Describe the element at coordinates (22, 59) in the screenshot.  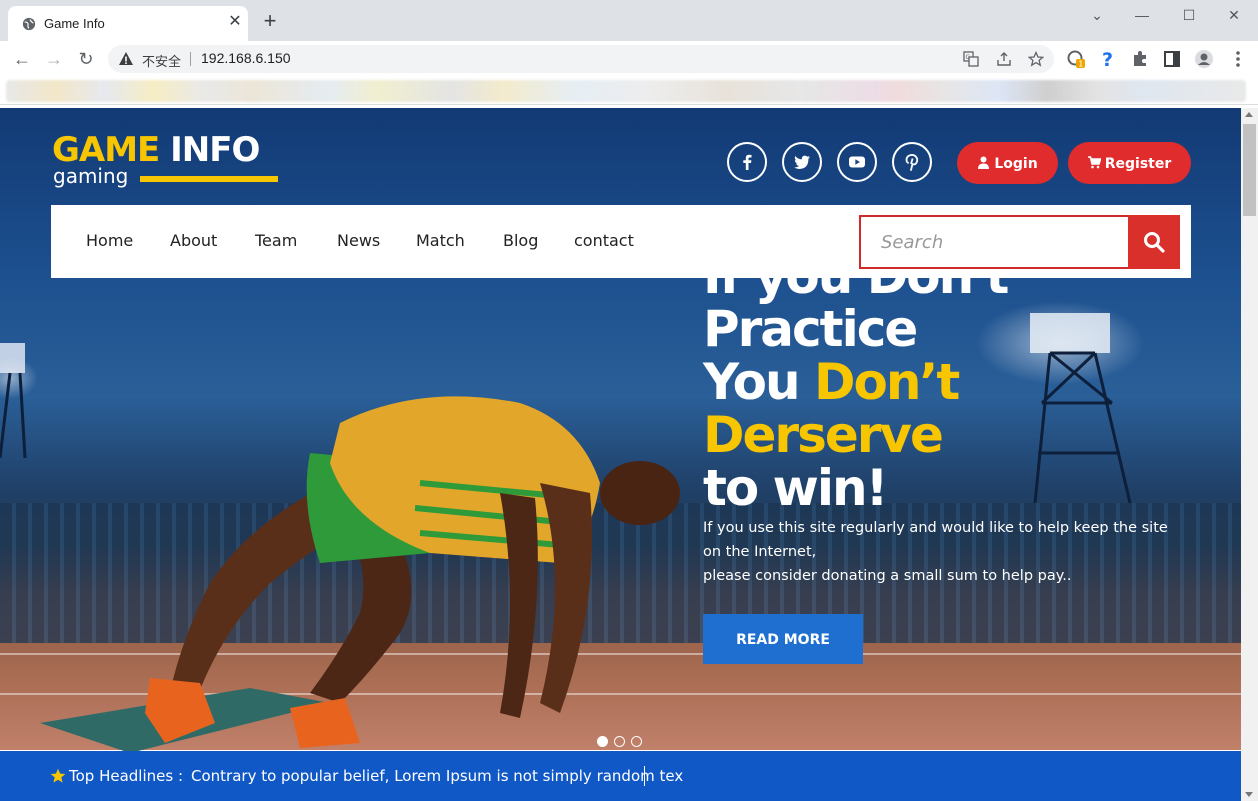
I see `back-icon: ←` at that location.